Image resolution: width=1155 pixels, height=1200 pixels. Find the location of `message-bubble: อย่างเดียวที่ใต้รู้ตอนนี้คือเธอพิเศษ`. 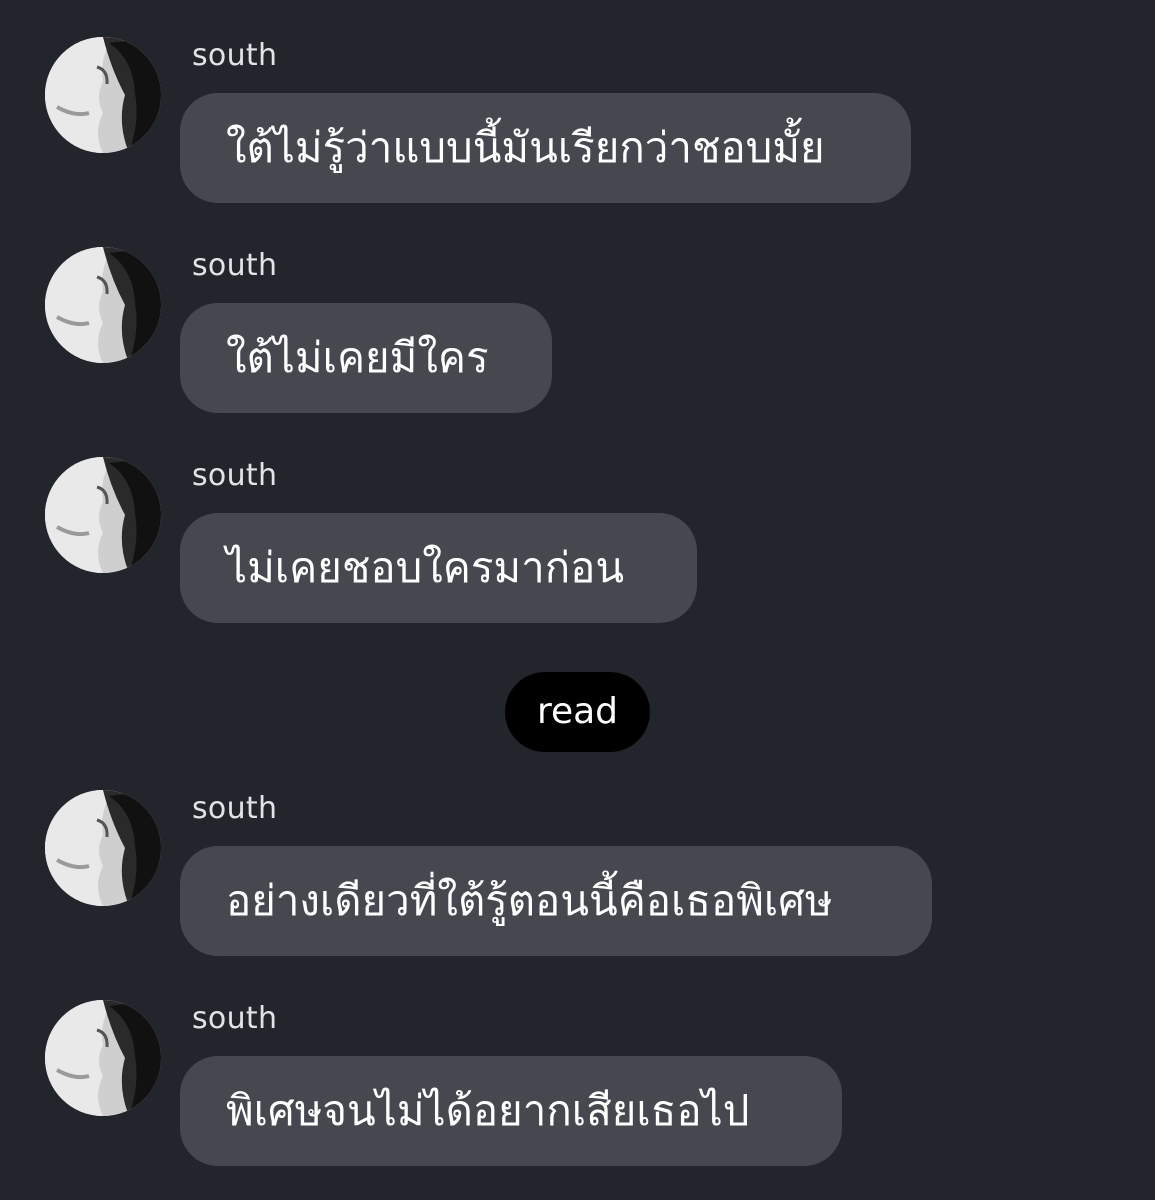

message-bubble: อย่างเดียวที่ใต้รู้ตอนนี้คือเธอพิเศษ is located at coordinates (556, 901).